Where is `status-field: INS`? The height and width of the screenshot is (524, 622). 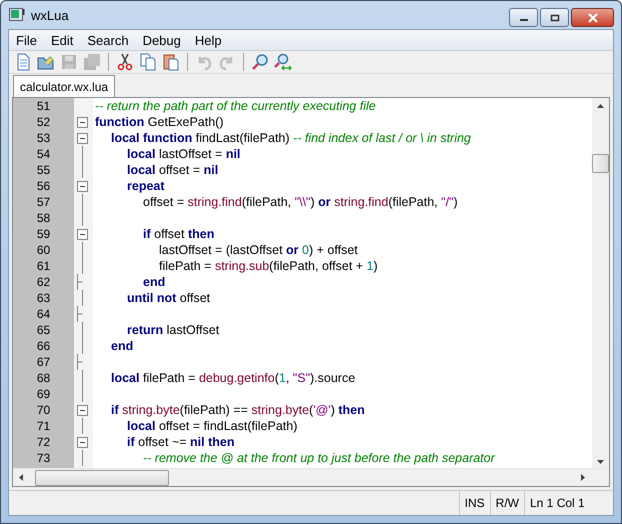
status-field: INS is located at coordinates (474, 503).